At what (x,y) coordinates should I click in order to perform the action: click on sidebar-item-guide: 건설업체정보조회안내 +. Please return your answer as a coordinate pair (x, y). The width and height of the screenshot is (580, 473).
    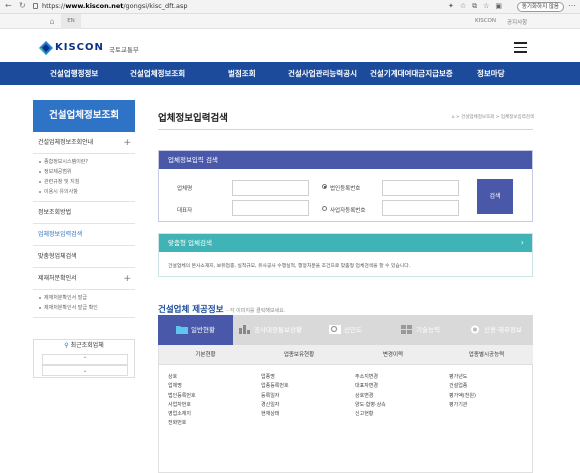
    Looking at the image, I should click on (84, 143).